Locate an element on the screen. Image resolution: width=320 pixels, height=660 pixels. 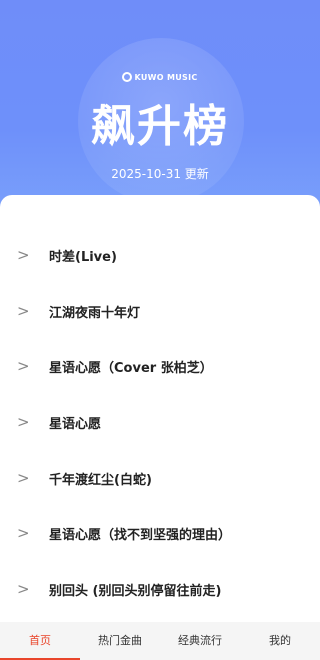
tab-home: 首页 is located at coordinates (40, 641).